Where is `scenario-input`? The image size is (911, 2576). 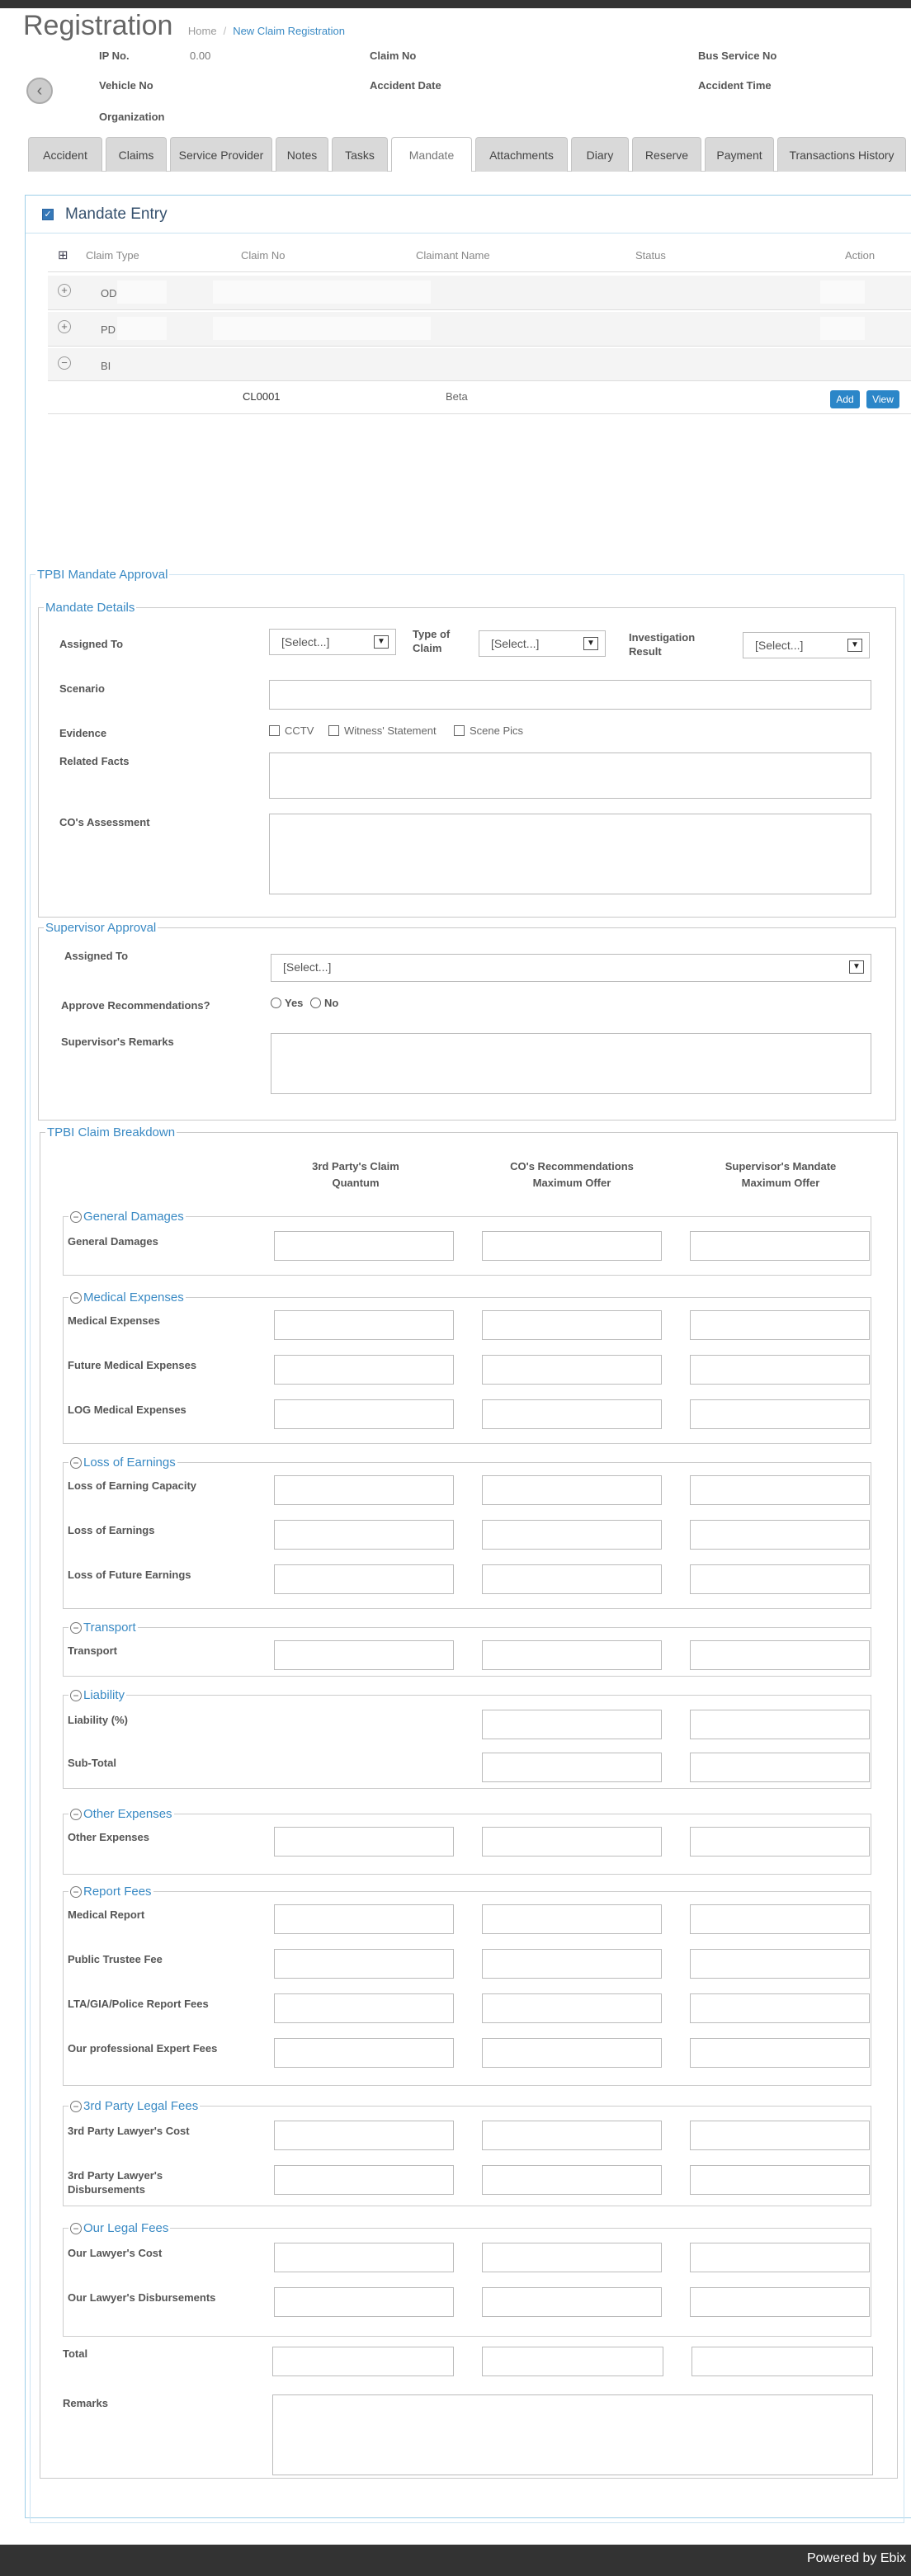 scenario-input is located at coordinates (570, 695).